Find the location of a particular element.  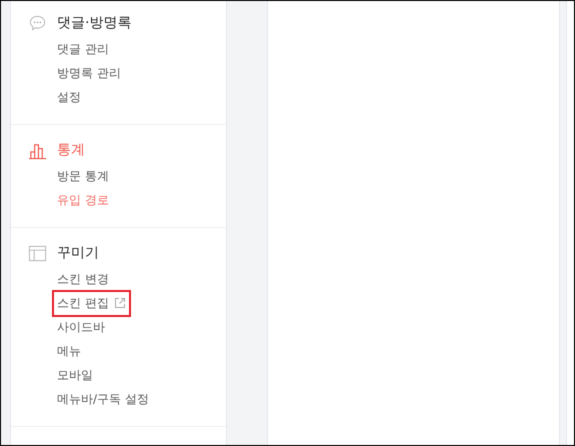

menu-item: 방명록 관리 is located at coordinates (89, 73).